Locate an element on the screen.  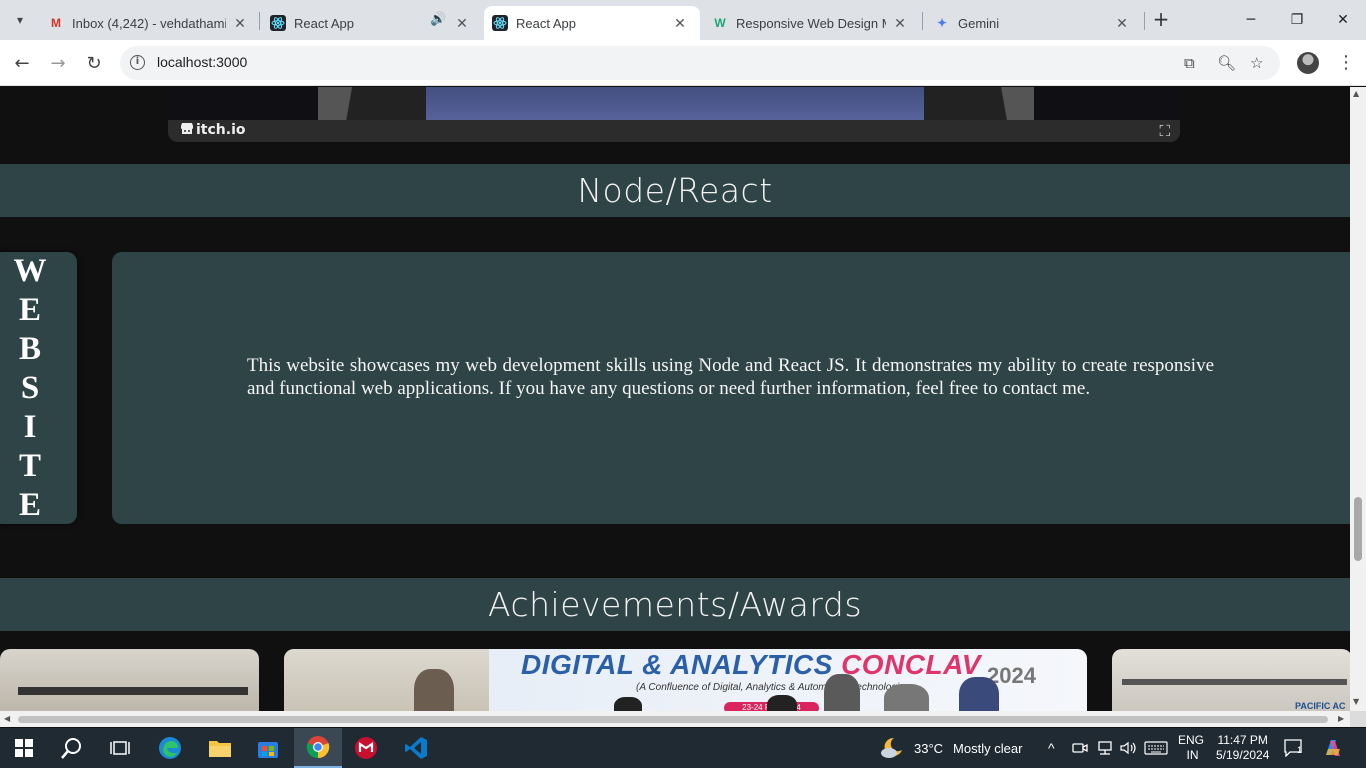
itch-logo: itch.io is located at coordinates (213, 130).